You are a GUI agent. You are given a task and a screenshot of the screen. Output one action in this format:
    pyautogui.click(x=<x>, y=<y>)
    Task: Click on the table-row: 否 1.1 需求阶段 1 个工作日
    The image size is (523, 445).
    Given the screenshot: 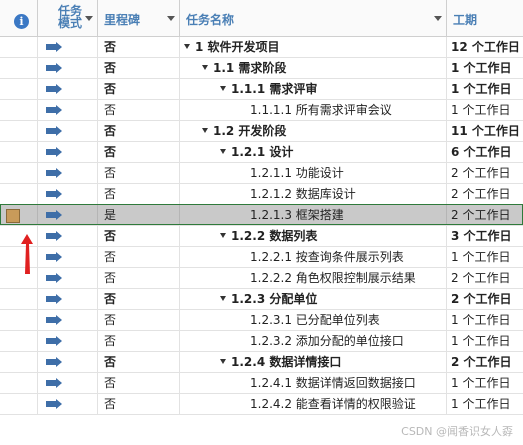 What is the action you would take?
    pyautogui.click(x=261, y=68)
    